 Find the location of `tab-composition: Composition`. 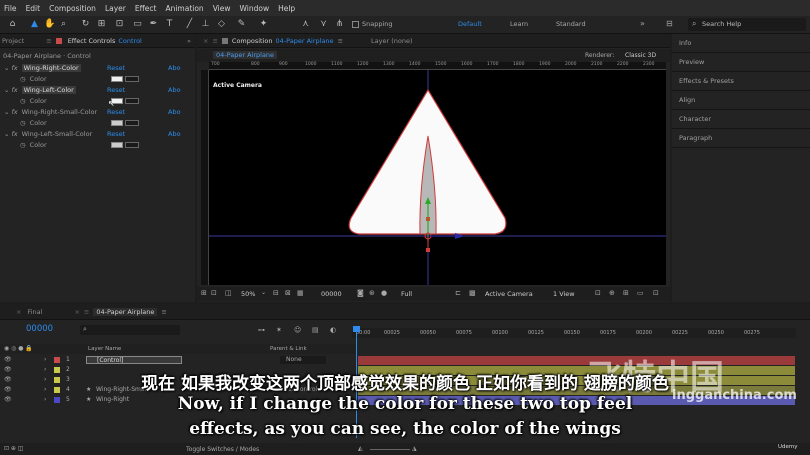

tab-composition: Composition is located at coordinates (252, 41).